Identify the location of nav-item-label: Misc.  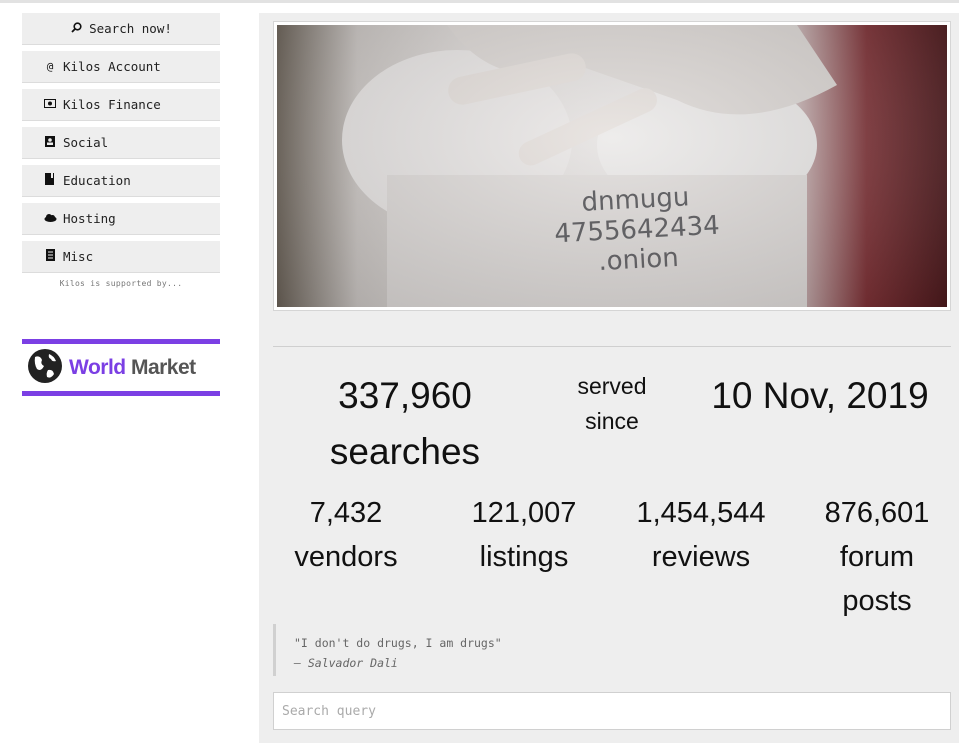
(78, 256).